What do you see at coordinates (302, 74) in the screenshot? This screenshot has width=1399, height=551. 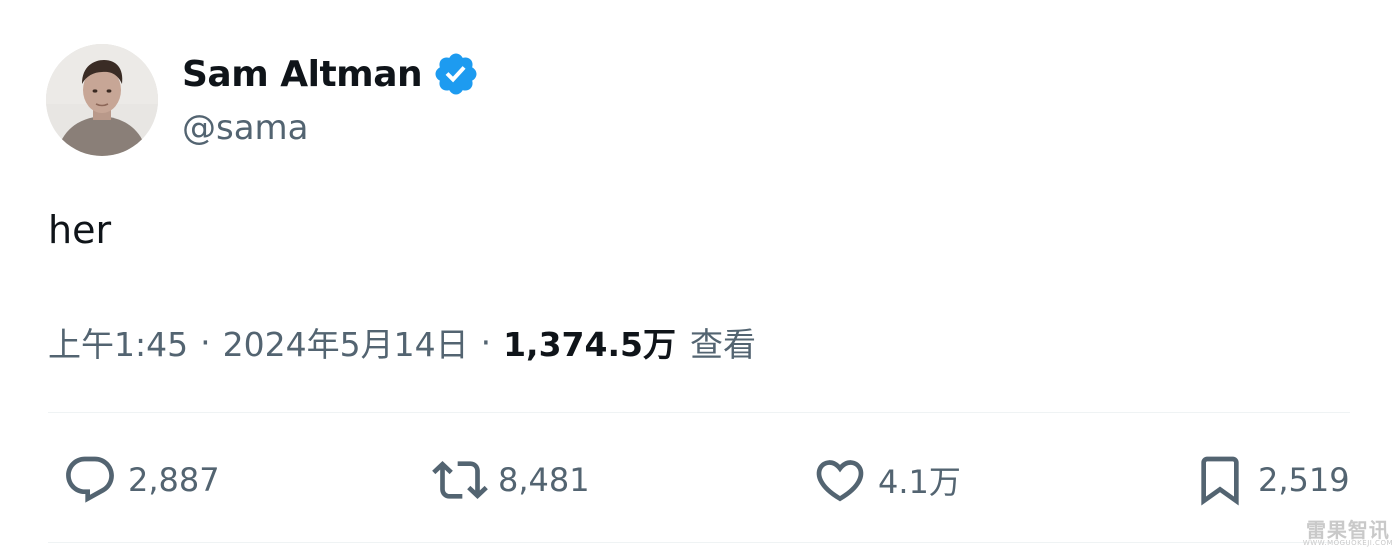 I see `author-display-name: Sam Altman` at bounding box center [302, 74].